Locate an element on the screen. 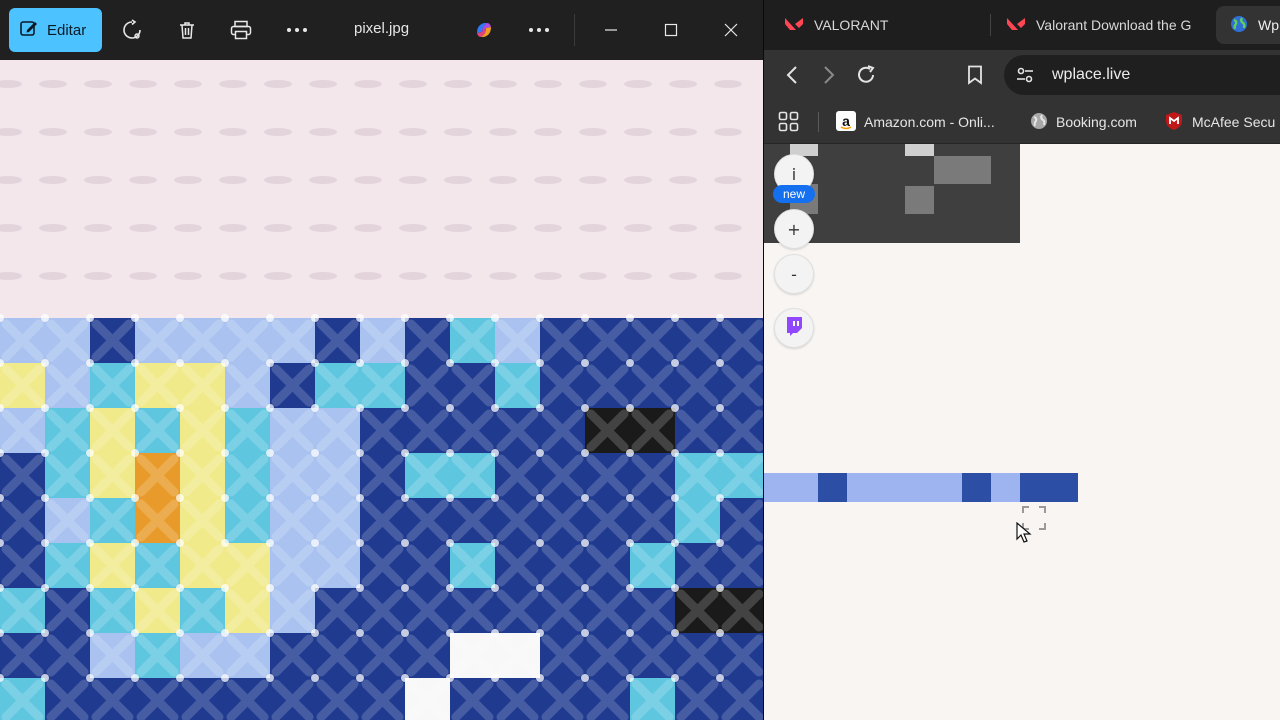  amazon-icon: a is located at coordinates (846, 122).